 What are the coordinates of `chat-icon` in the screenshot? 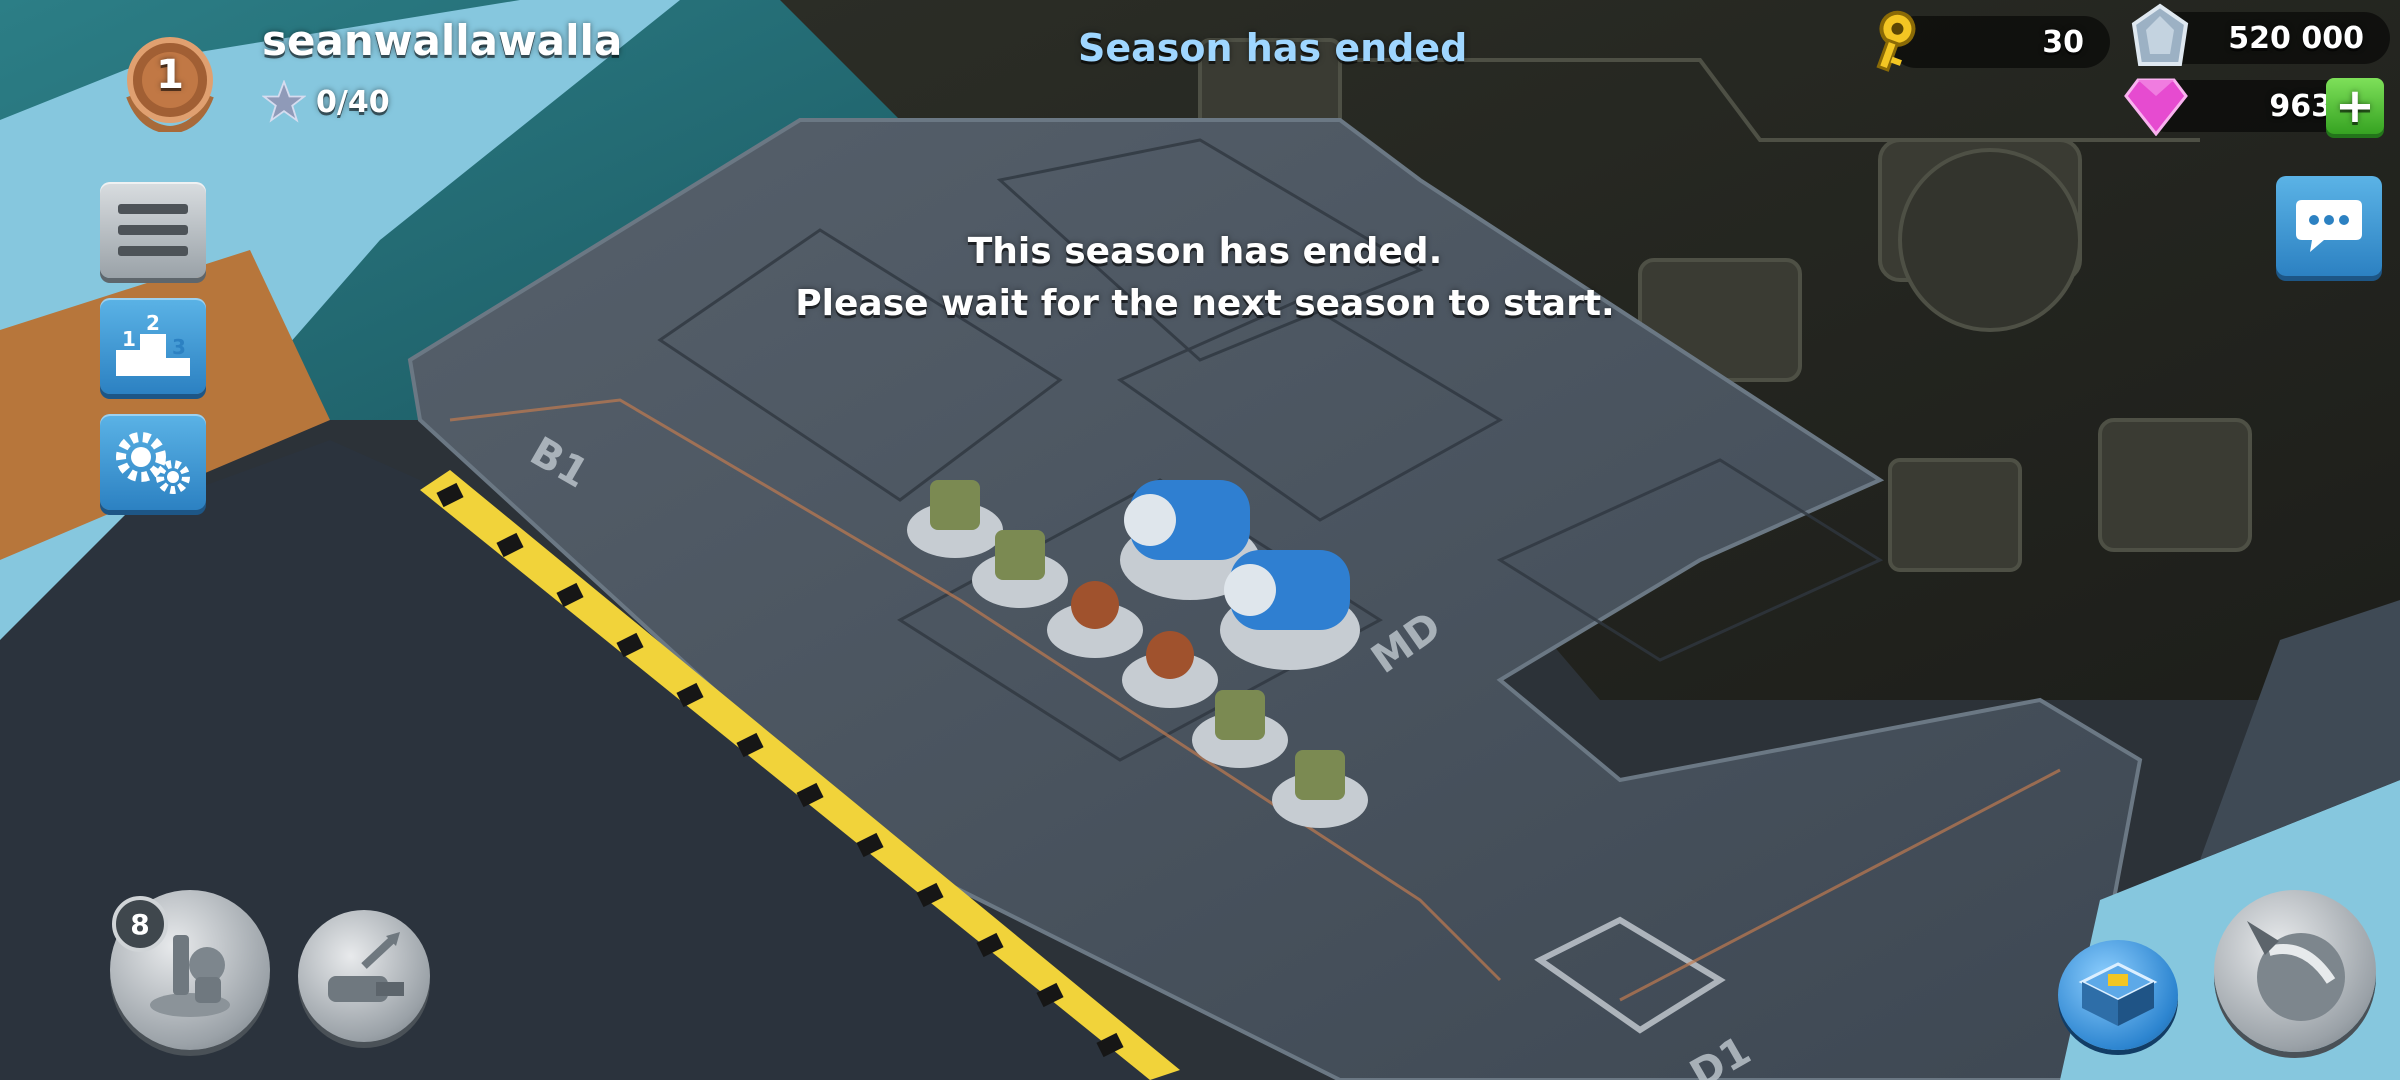 It's located at (2329, 226).